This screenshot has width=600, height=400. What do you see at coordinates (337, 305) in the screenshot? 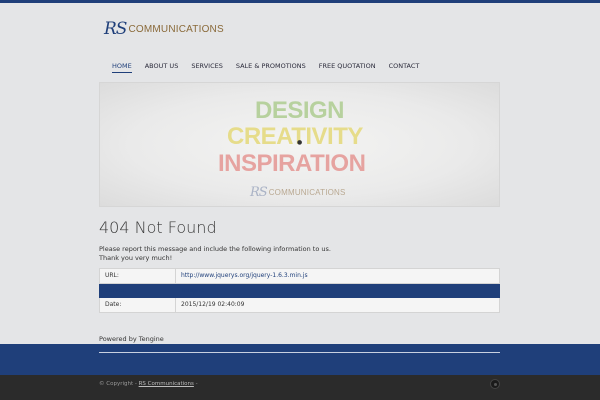
I see `date-value: 2015/12/19 02:40:09` at bounding box center [337, 305].